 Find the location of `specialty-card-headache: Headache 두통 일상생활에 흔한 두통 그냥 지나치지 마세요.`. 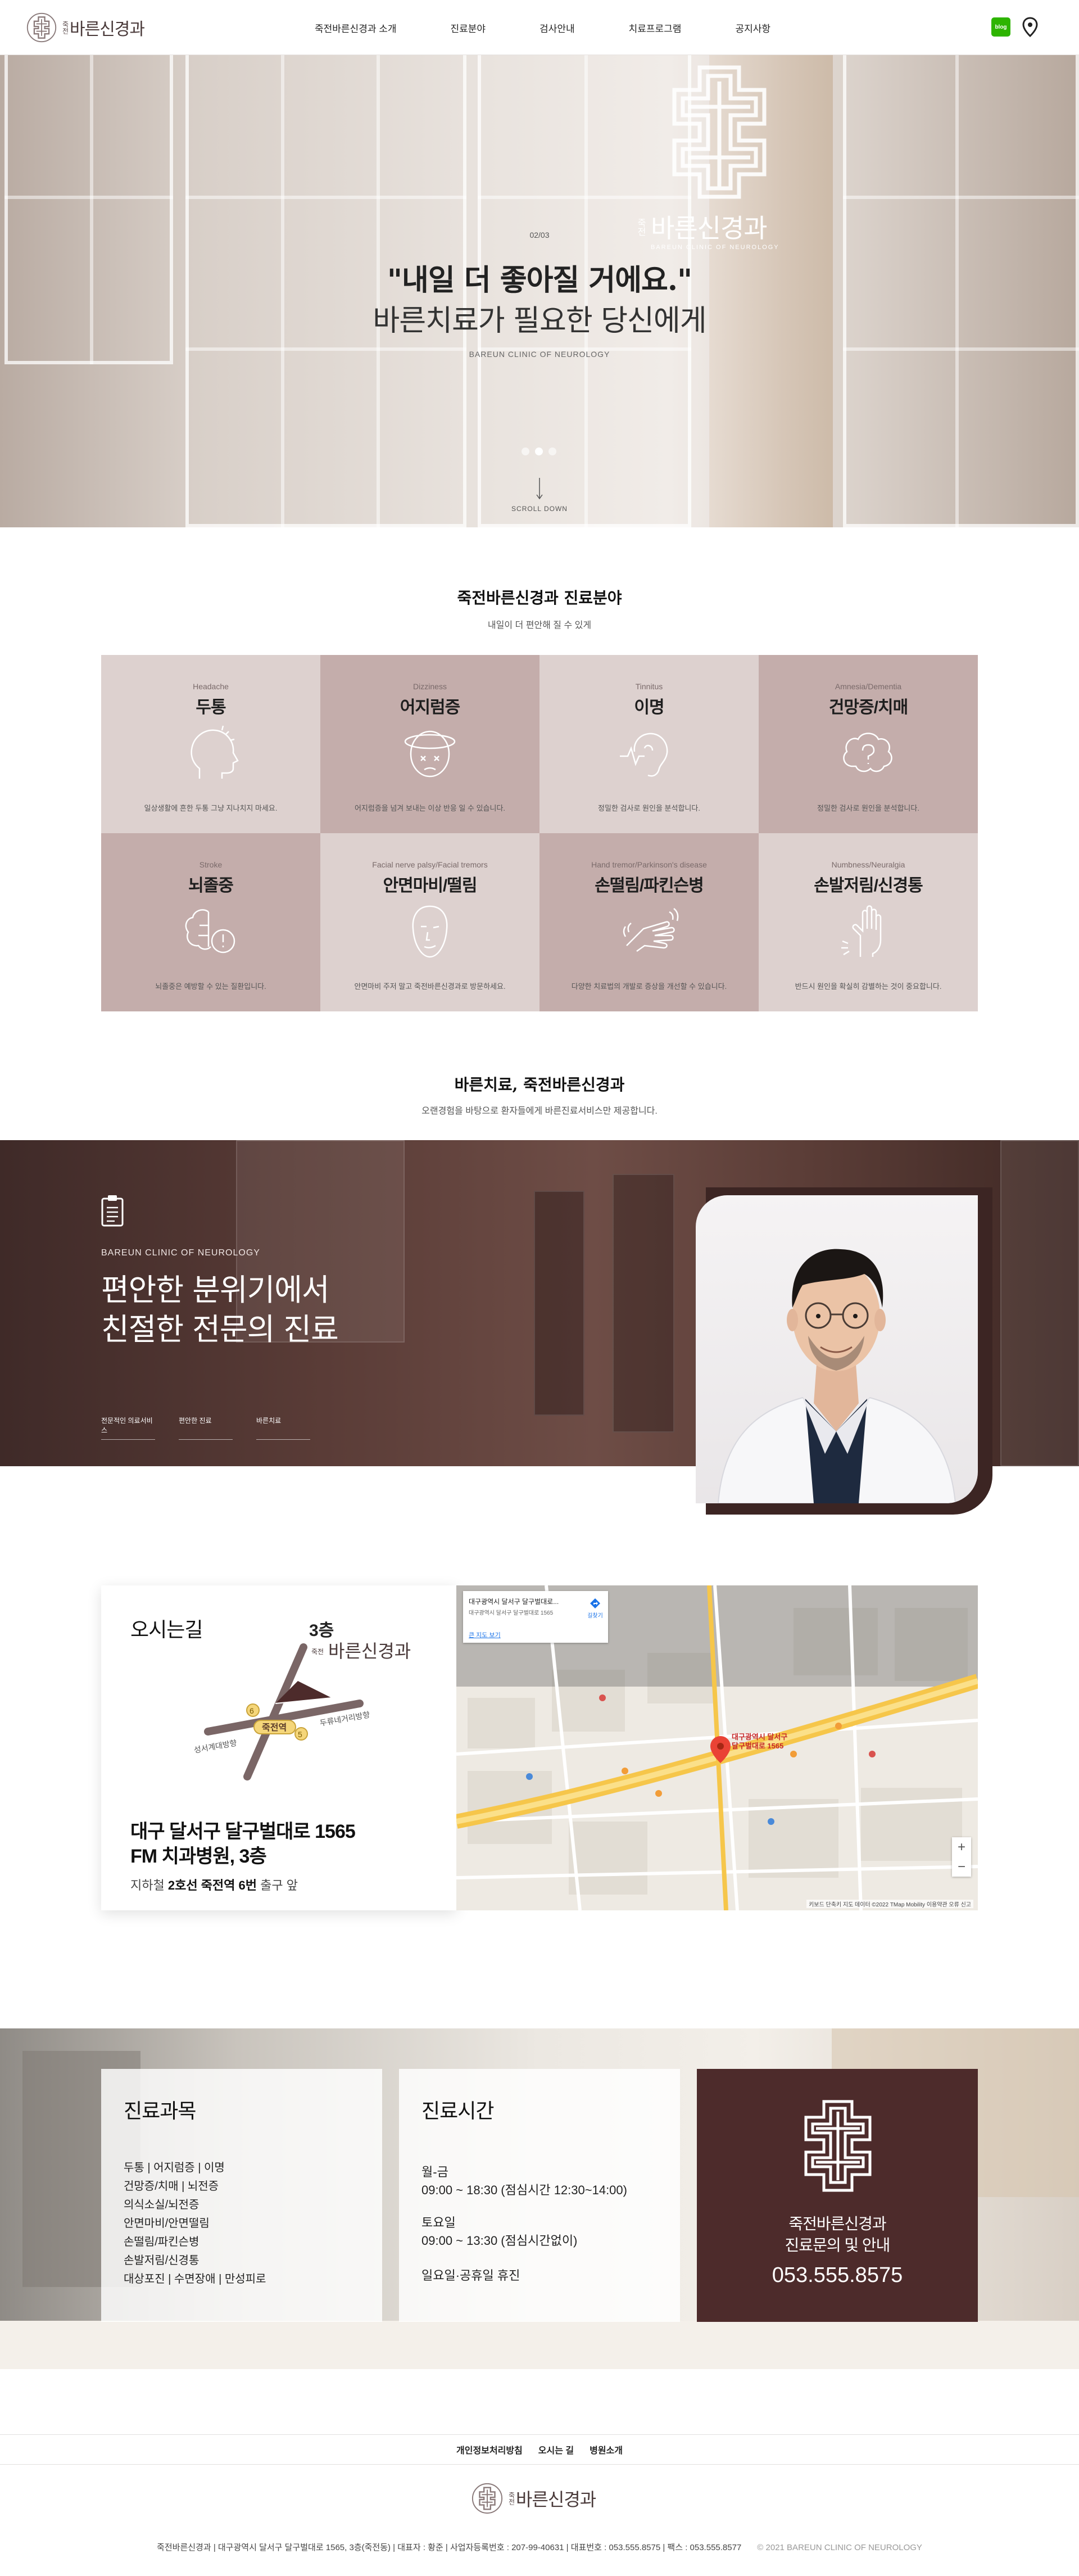

specialty-card-headache: Headache 두통 일상생활에 흔한 두통 그냥 지나치지 마세요. is located at coordinates (211, 744).